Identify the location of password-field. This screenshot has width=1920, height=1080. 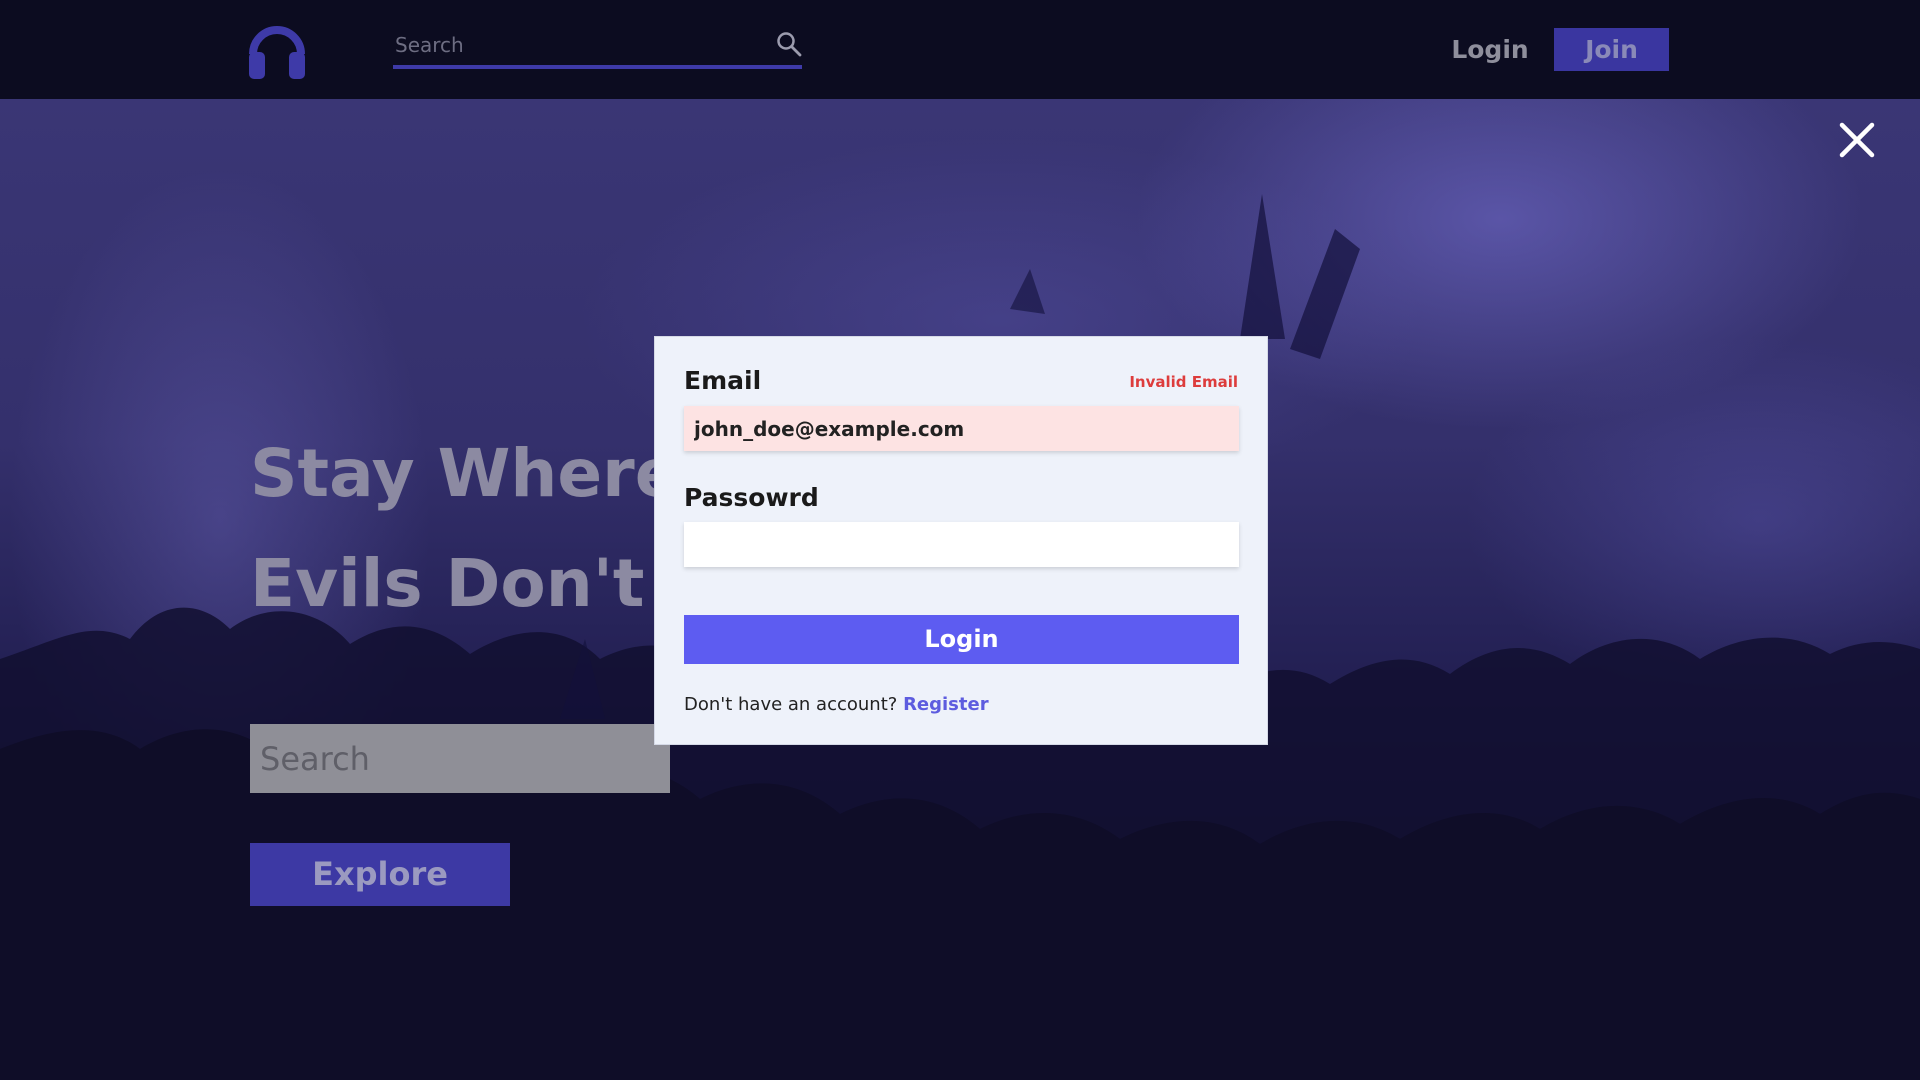
(961, 544).